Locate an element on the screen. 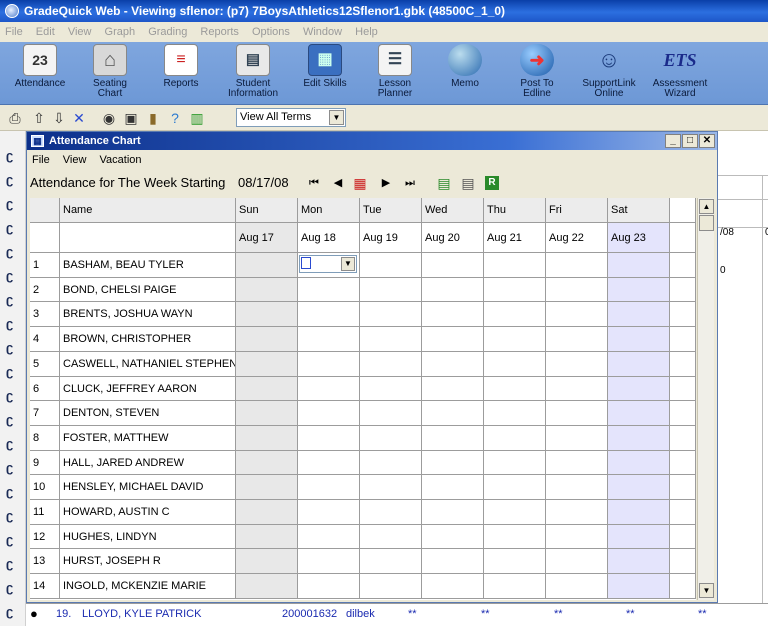 Image resolution: width=768 pixels, height=626 pixels. student-information-button: ▤ Student Information is located at coordinates (253, 73).